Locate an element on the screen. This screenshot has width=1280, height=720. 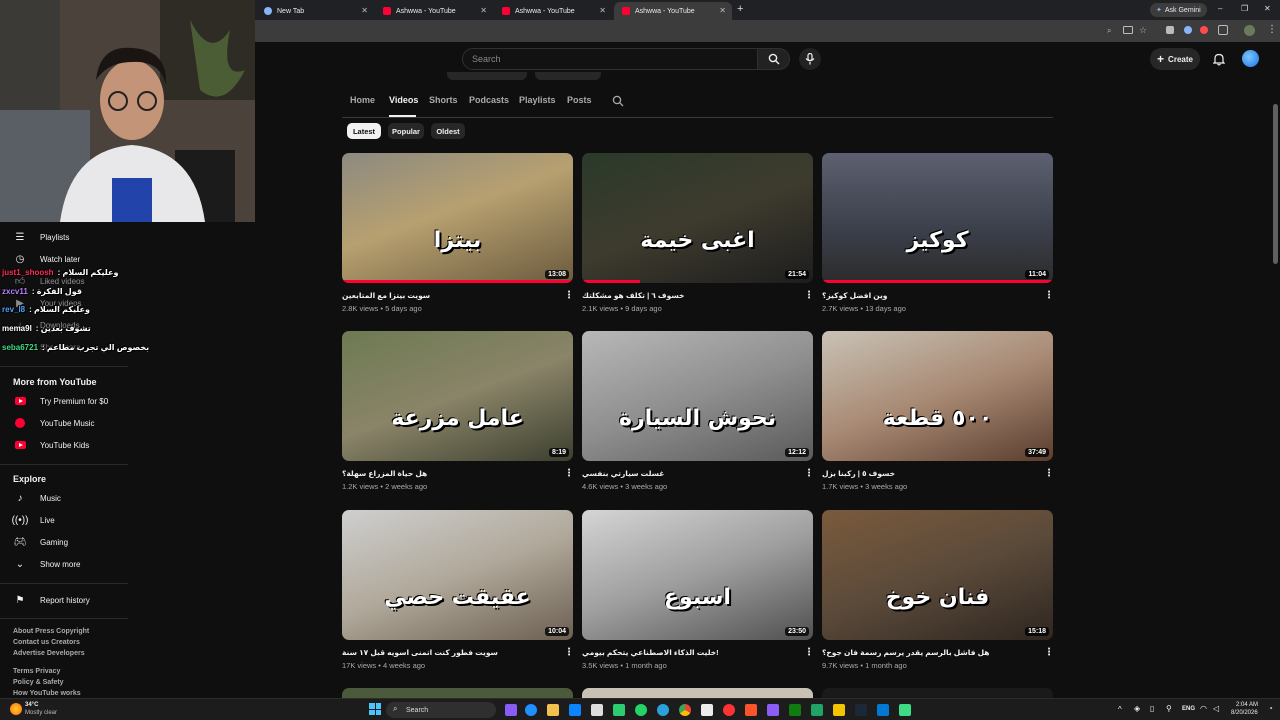
minimize-button: – is located at coordinates (1220, 8).